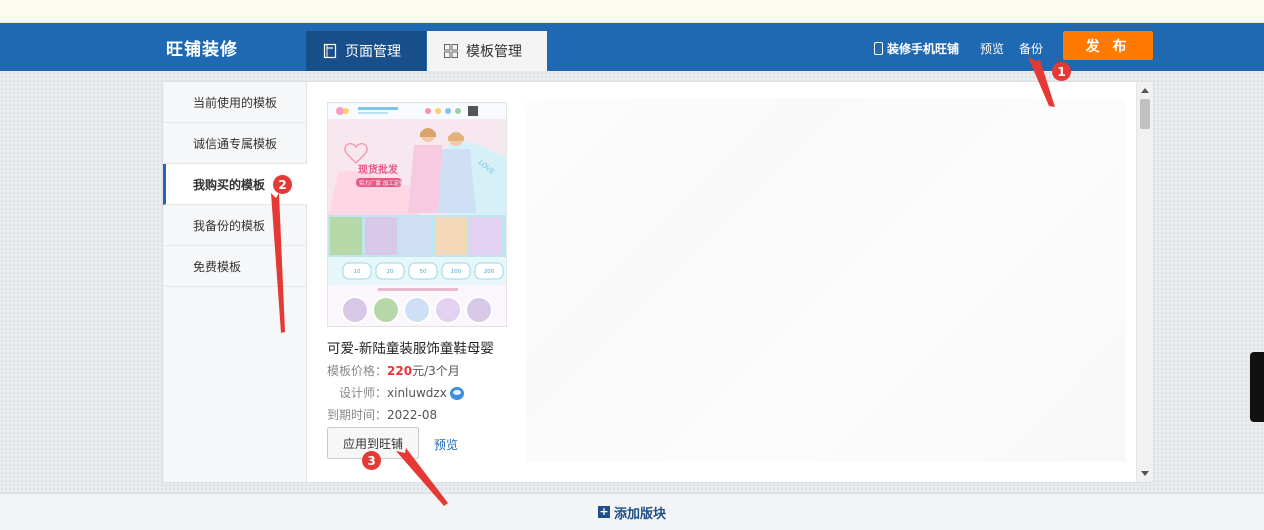 This screenshot has width=1264, height=530. I want to click on add-block-button: + 添加版块, so click(631, 512).